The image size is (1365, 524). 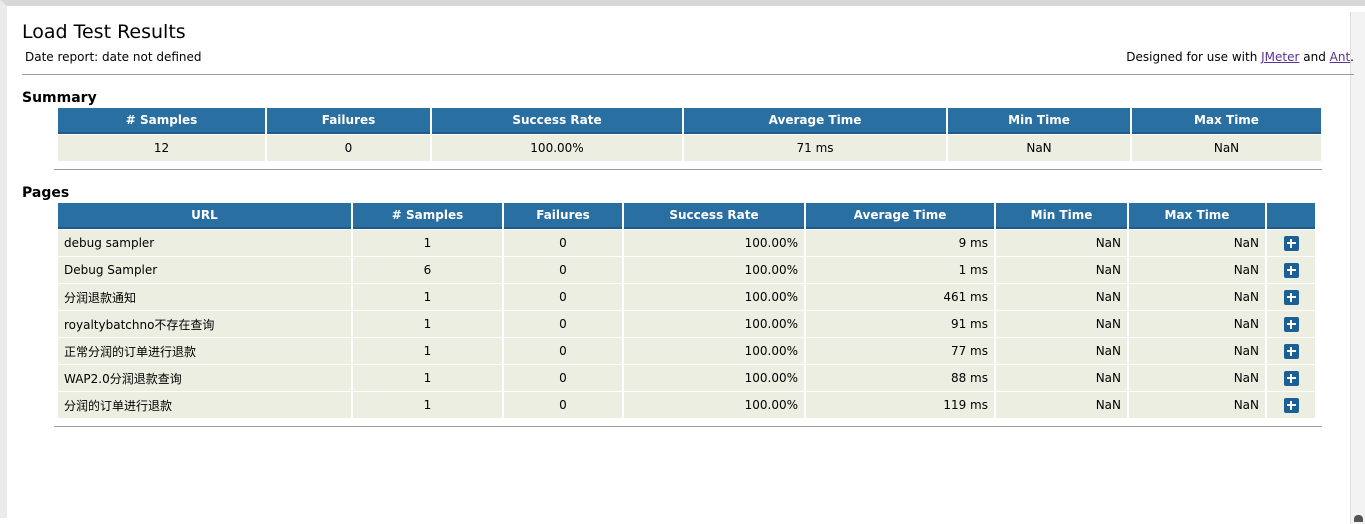 I want to click on designed-suffix: ., so click(x=1352, y=57).